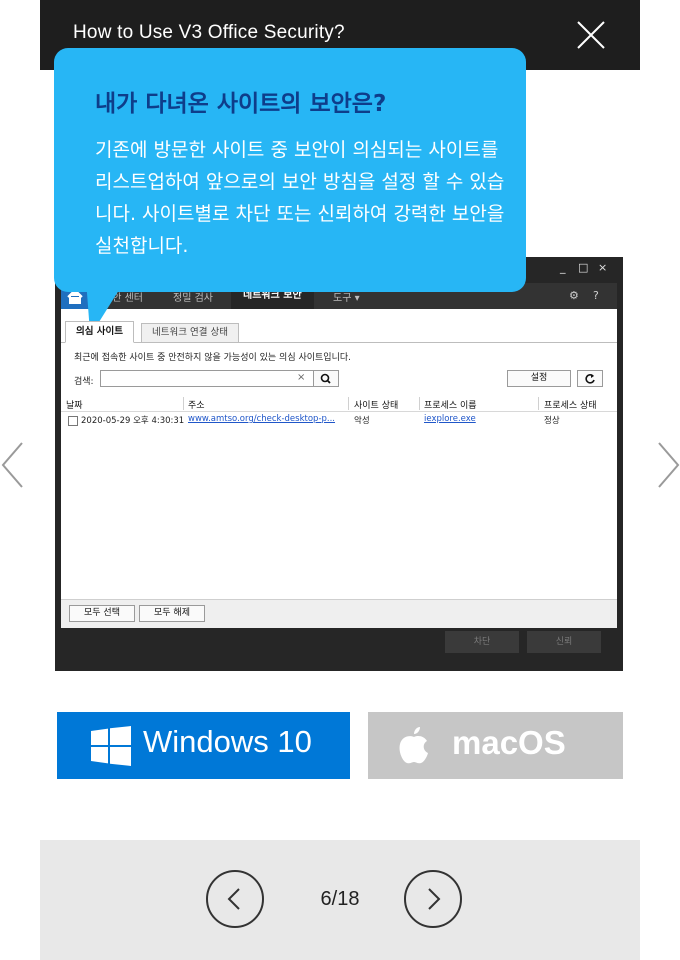  What do you see at coordinates (509, 742) in the screenshot?
I see `macos-label: macOS` at bounding box center [509, 742].